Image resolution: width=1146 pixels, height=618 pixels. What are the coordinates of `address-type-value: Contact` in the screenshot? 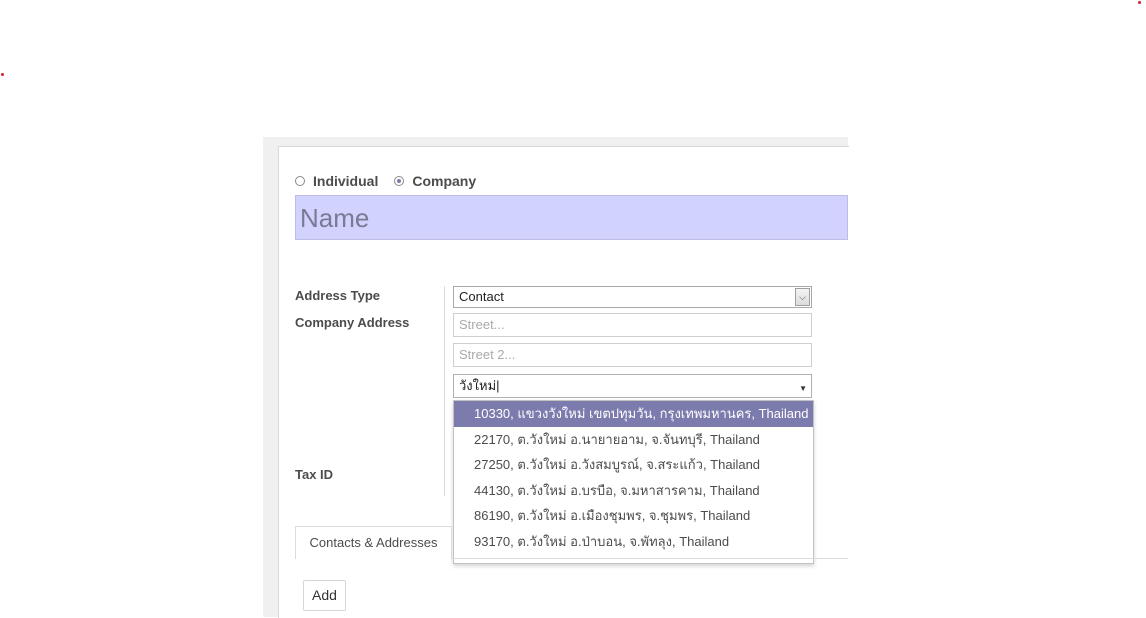 It's located at (481, 296).